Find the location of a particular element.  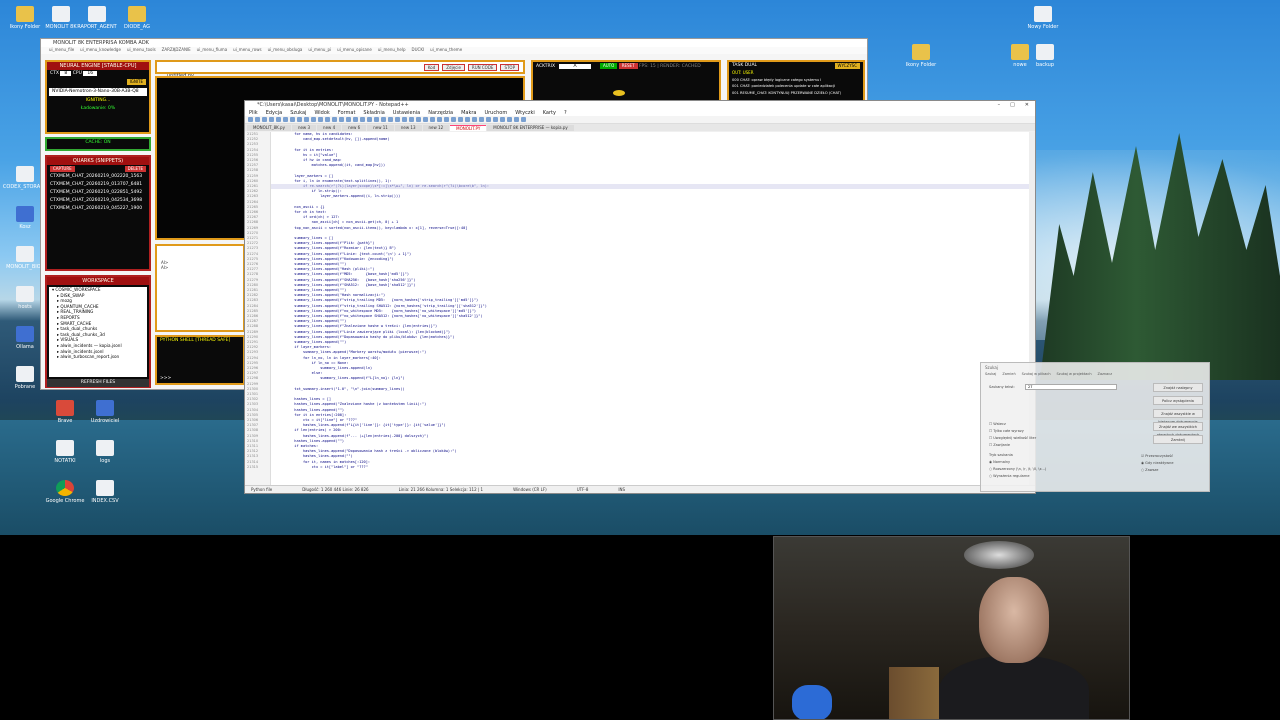

ide-menu-tab: ui_menu_file is located at coordinates (61, 50).